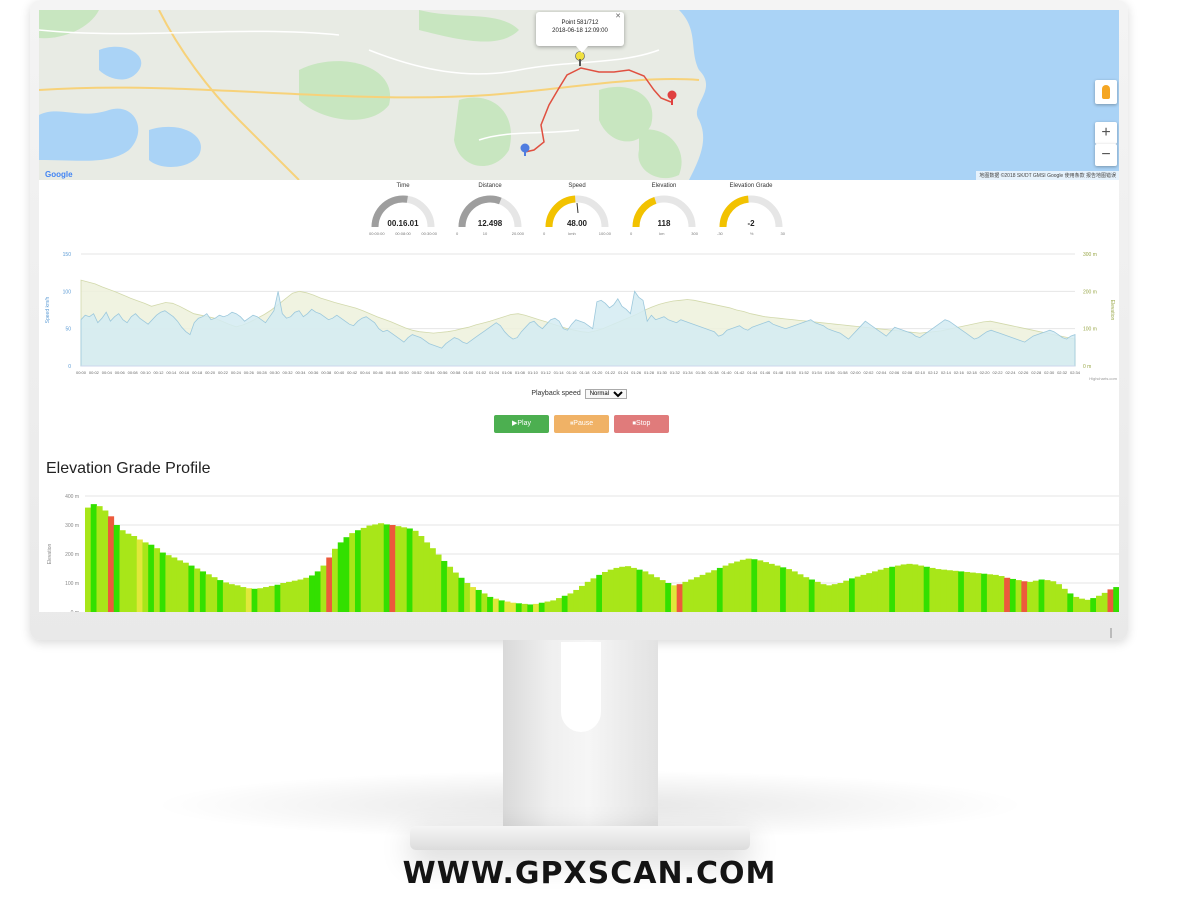 This screenshot has height=900, width=1179. I want to click on elevation-grade-chart: 0 m 100 m 200 m 300 m 400 m Elevation, so click(579, 548).